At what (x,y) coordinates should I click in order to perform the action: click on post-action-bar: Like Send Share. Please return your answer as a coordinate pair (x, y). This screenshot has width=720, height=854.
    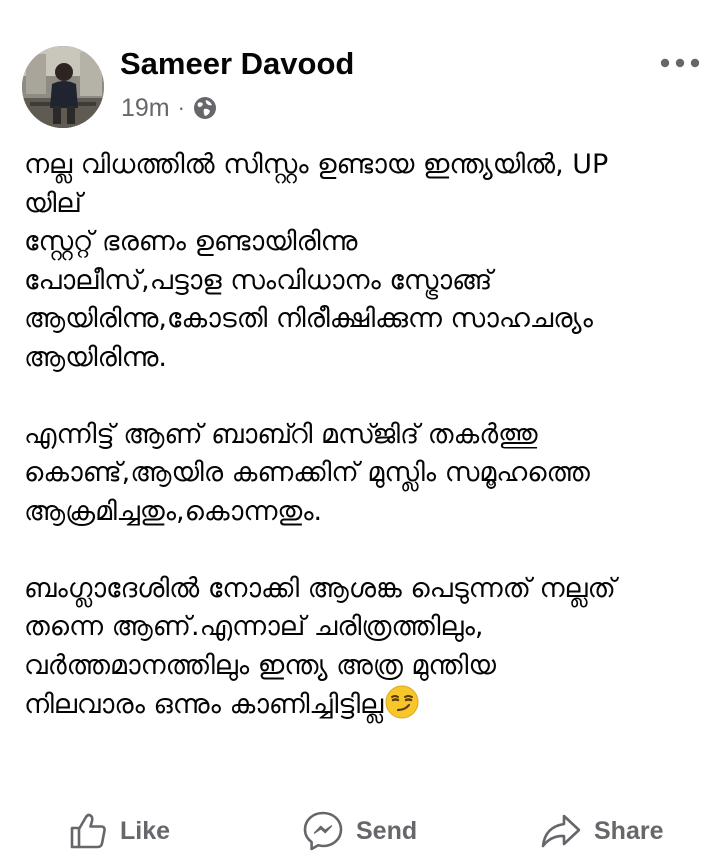
    Looking at the image, I should click on (360, 827).